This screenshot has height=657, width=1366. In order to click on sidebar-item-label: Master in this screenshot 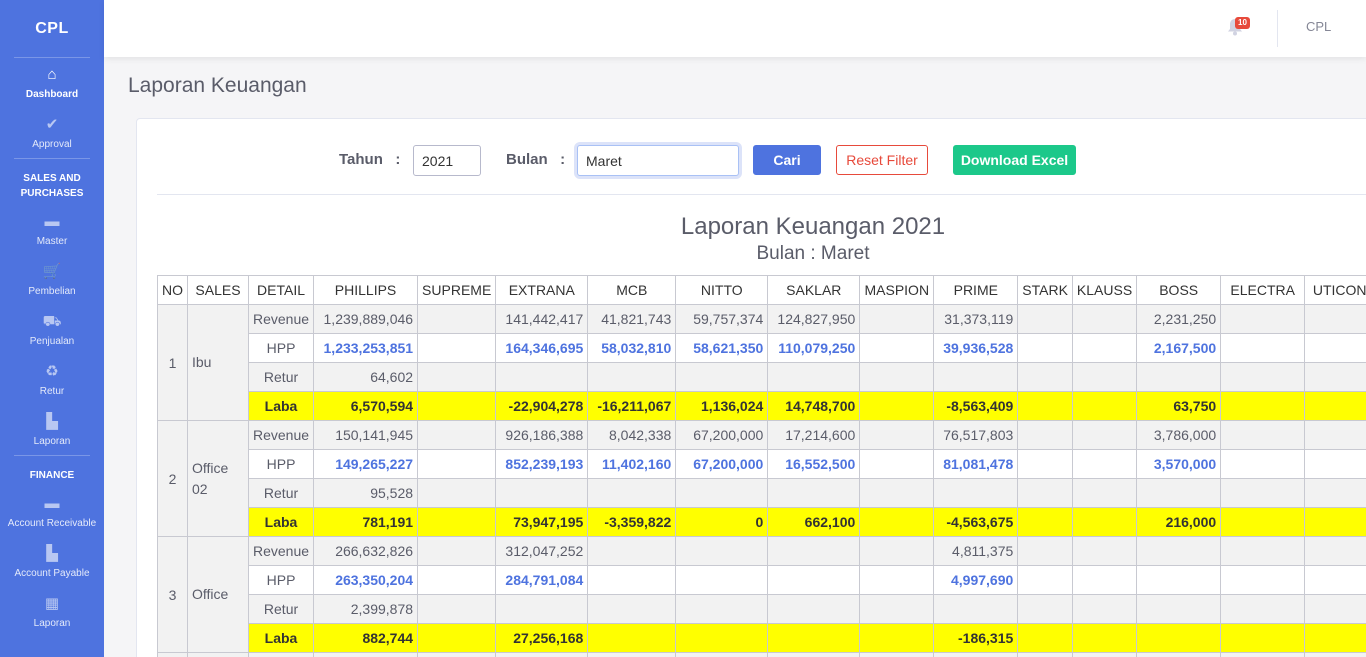, I will do `click(52, 241)`.